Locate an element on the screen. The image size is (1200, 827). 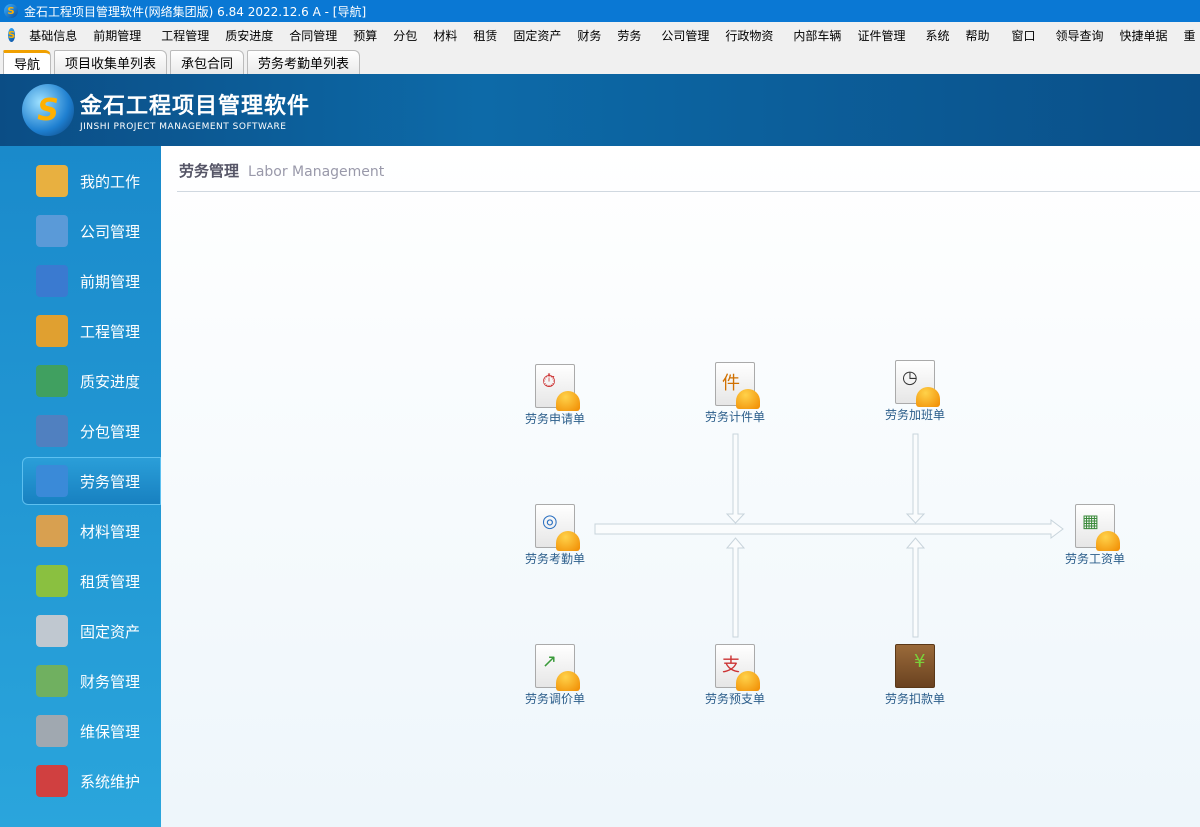
menu-item: 证件管理 is located at coordinates (881, 35).